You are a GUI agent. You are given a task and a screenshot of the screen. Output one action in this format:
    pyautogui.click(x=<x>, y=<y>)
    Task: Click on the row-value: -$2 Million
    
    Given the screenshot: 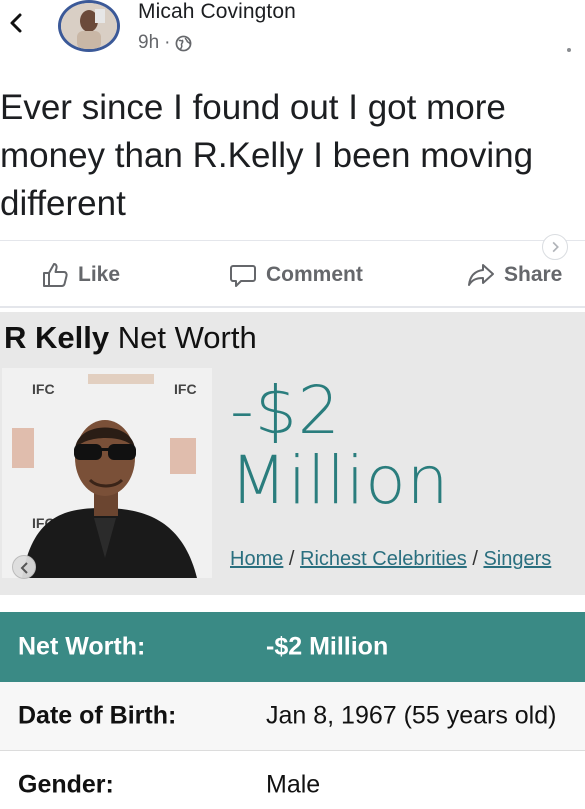 What is the action you would take?
    pyautogui.click(x=327, y=646)
    